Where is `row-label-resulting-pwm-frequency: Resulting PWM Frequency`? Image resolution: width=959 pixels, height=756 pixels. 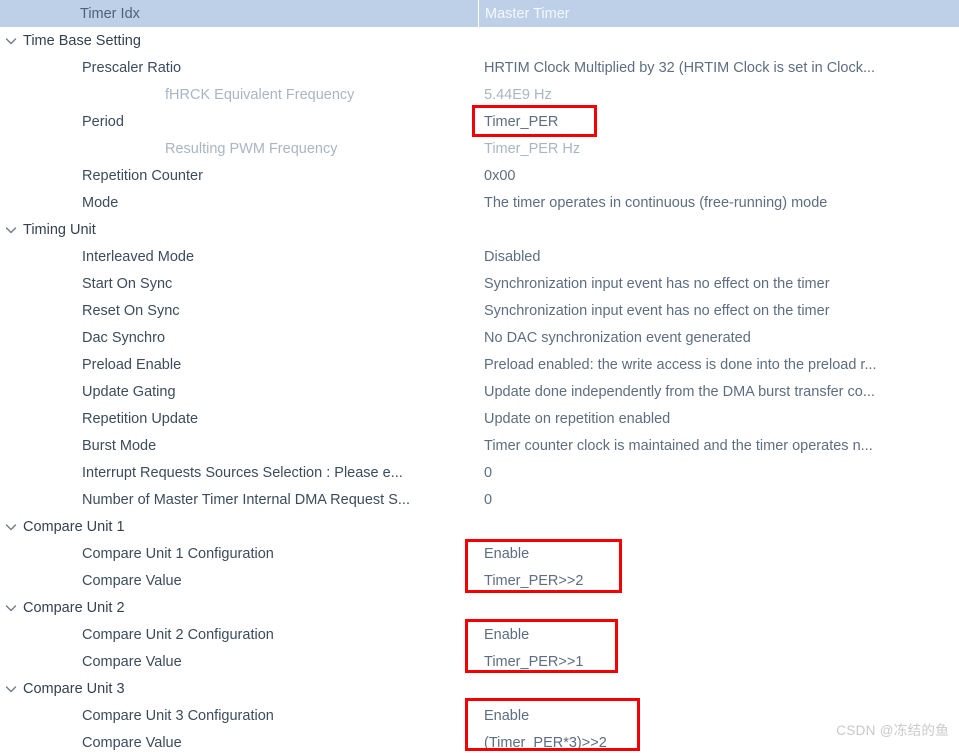 row-label-resulting-pwm-frequency: Resulting PWM Frequency is located at coordinates (251, 148).